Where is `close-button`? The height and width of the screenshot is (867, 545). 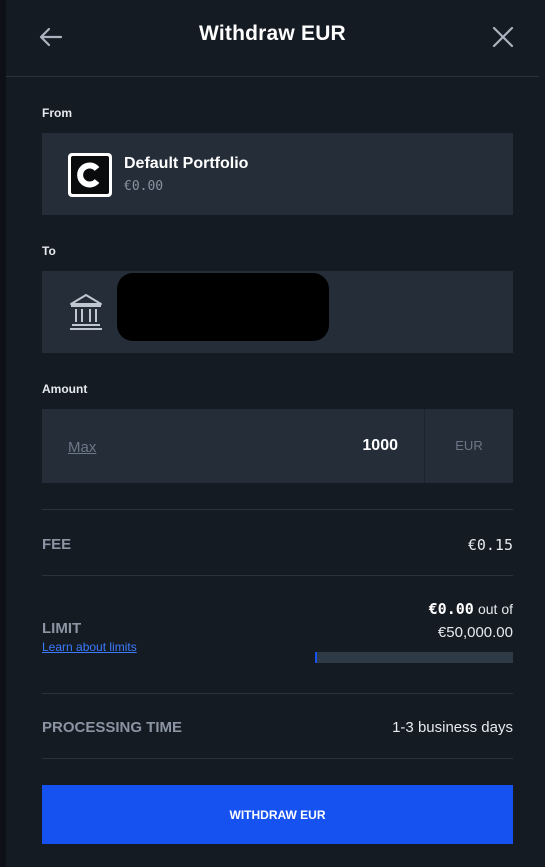 close-button is located at coordinates (503, 37).